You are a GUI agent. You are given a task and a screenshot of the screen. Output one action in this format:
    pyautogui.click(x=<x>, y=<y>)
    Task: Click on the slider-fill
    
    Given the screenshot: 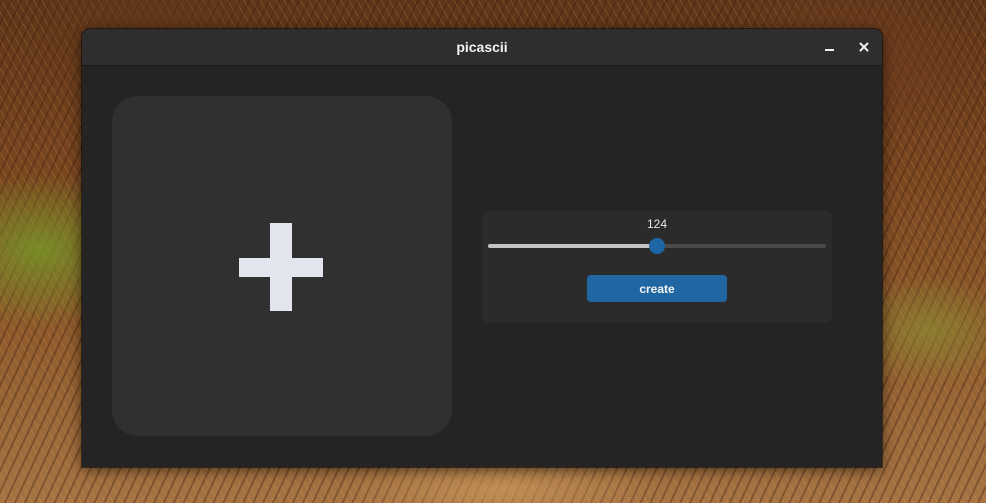 What is the action you would take?
    pyautogui.click(x=572, y=246)
    